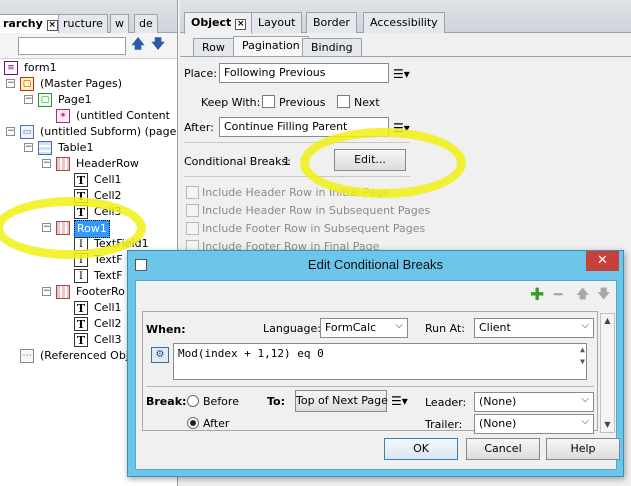 This screenshot has width=631, height=486. I want to click on tree-item-label: Table1, so click(76, 147).